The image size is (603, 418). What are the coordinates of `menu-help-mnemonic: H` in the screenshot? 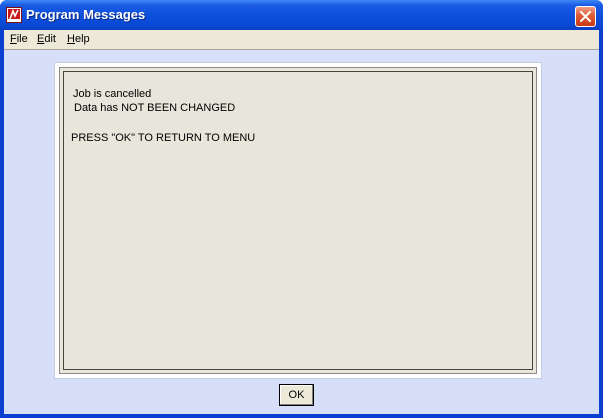 It's located at (71, 39).